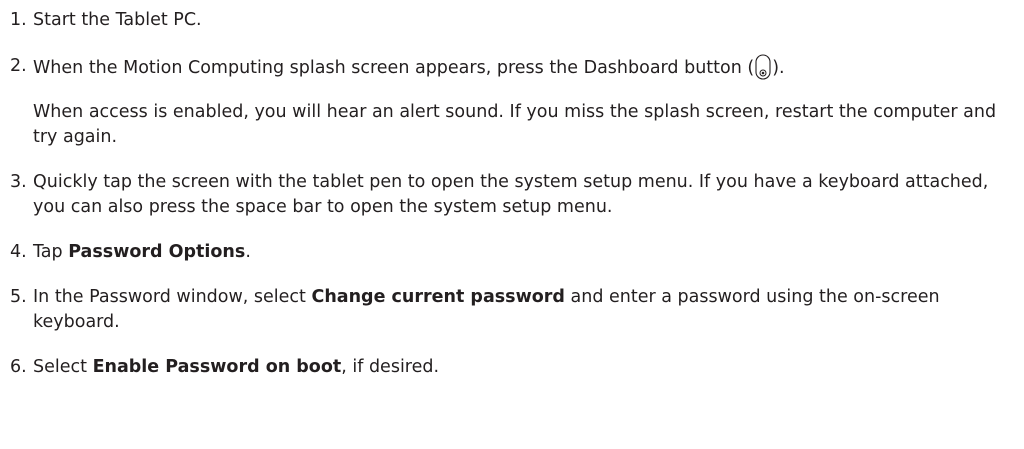 This screenshot has width=1024, height=449. What do you see at coordinates (438, 297) in the screenshot?
I see `ui-term: Change current password` at bounding box center [438, 297].